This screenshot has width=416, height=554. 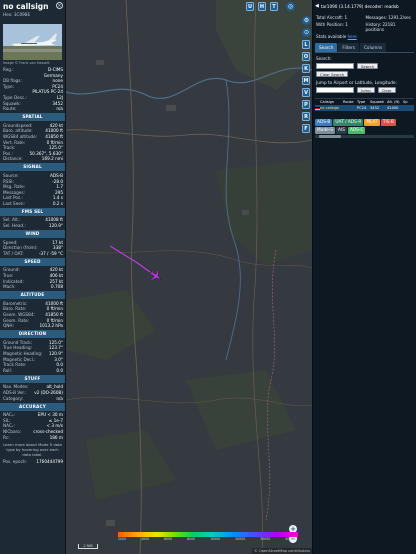 I want to click on osm-attribution: © OpenStreetMap contributors, so click(x=282, y=551).